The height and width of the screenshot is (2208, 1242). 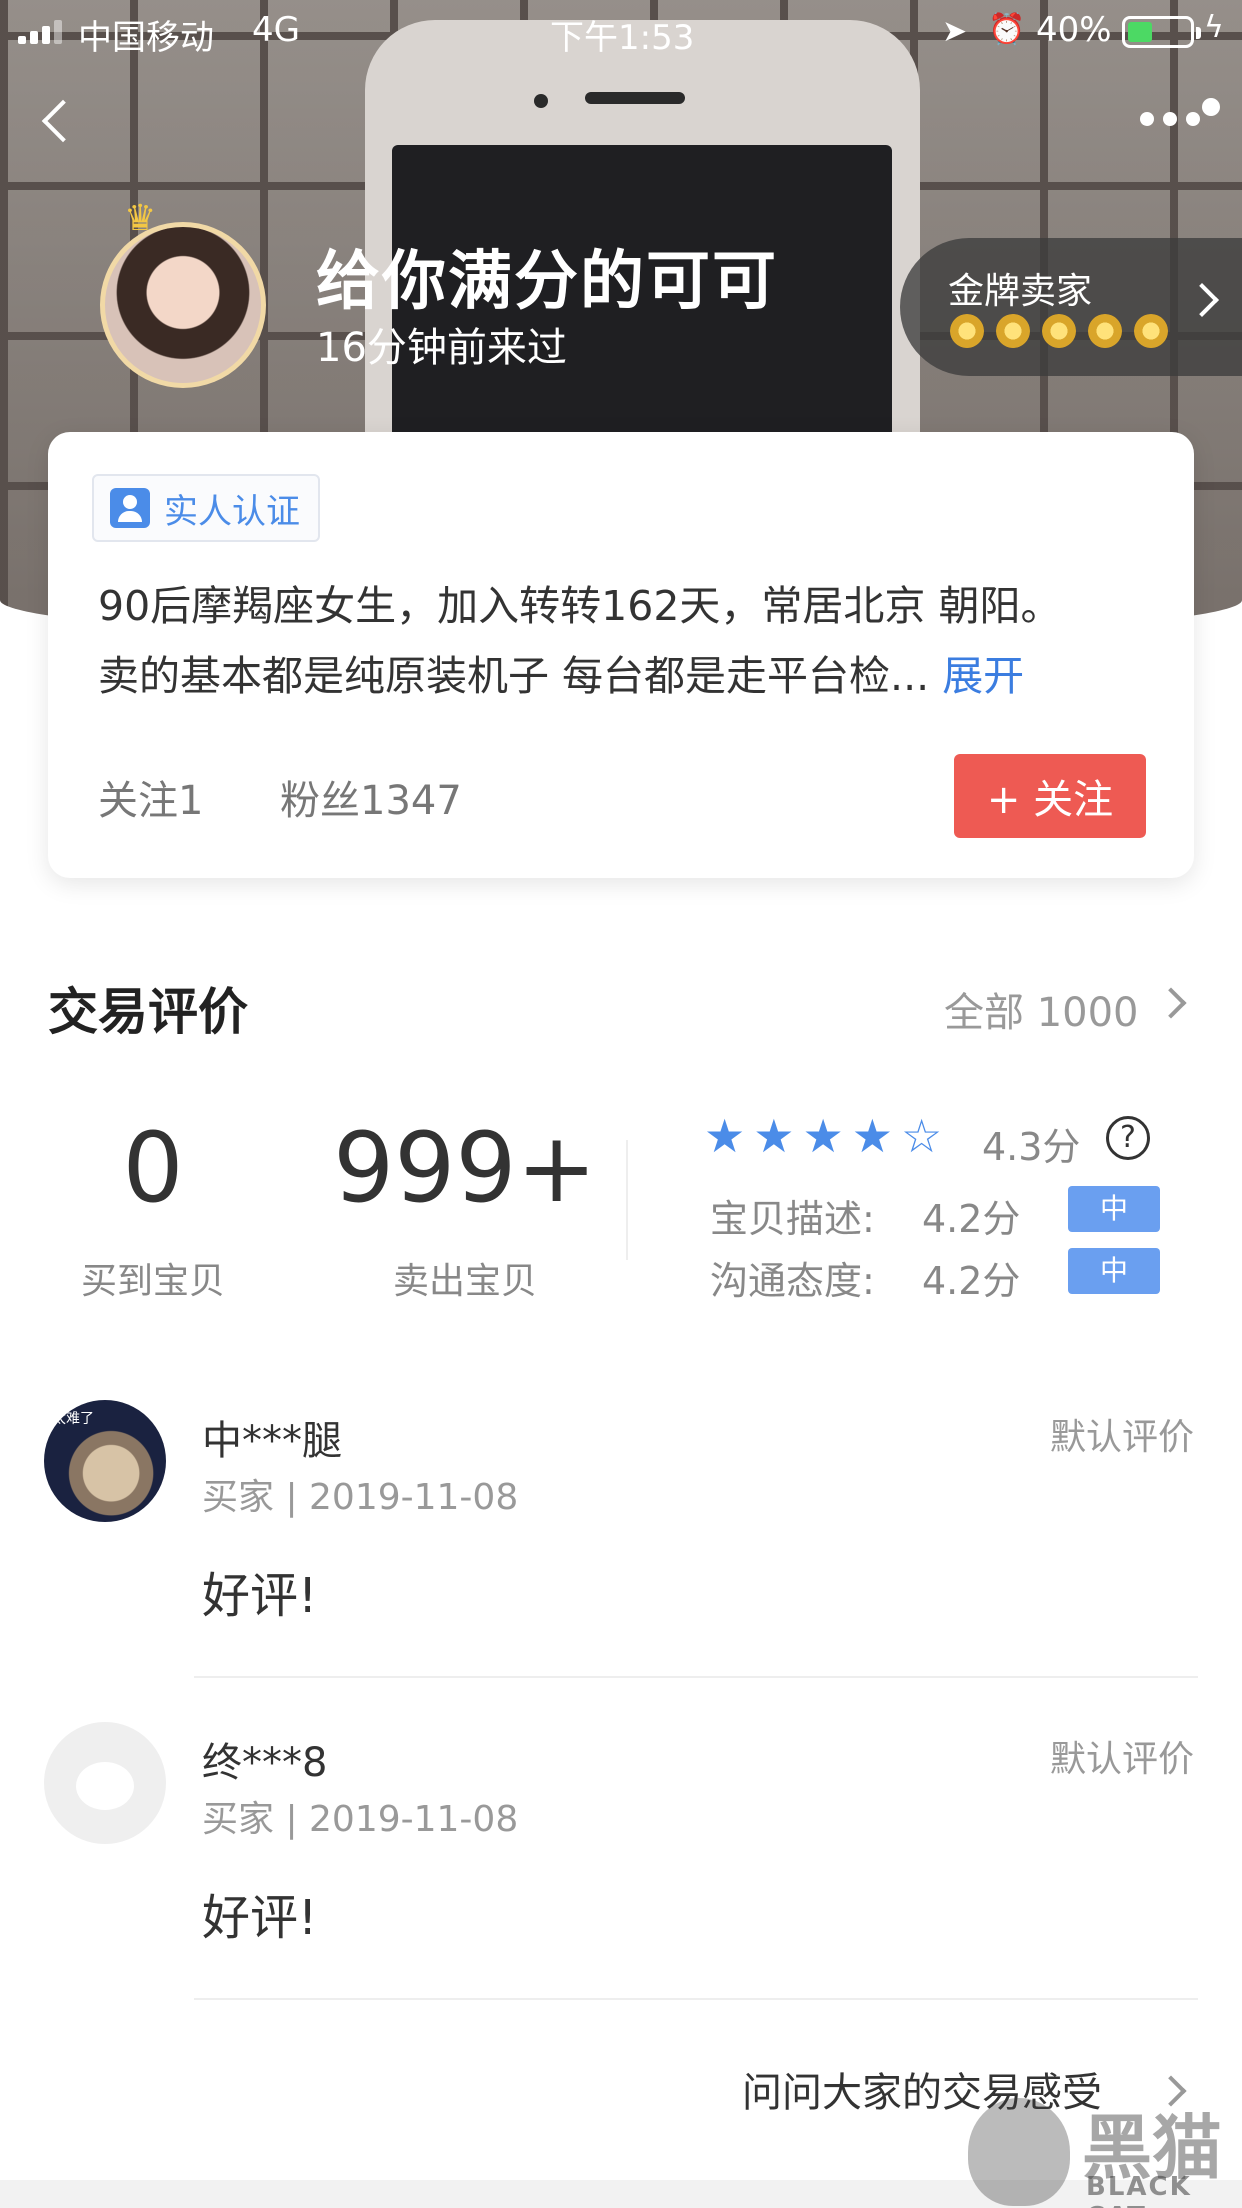 I want to click on carrier-name: 中国移动, so click(x=146, y=38).